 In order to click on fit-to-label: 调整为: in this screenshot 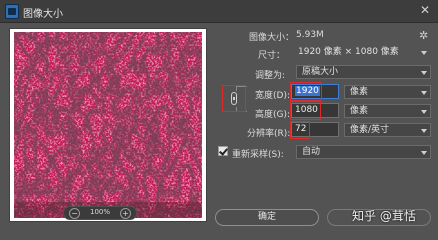, I will do `click(270, 76)`.